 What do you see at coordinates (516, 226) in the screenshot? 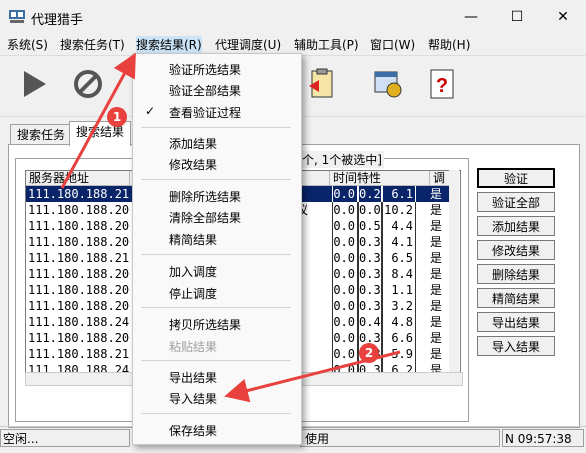
I see `add-result-button: 添加结果` at bounding box center [516, 226].